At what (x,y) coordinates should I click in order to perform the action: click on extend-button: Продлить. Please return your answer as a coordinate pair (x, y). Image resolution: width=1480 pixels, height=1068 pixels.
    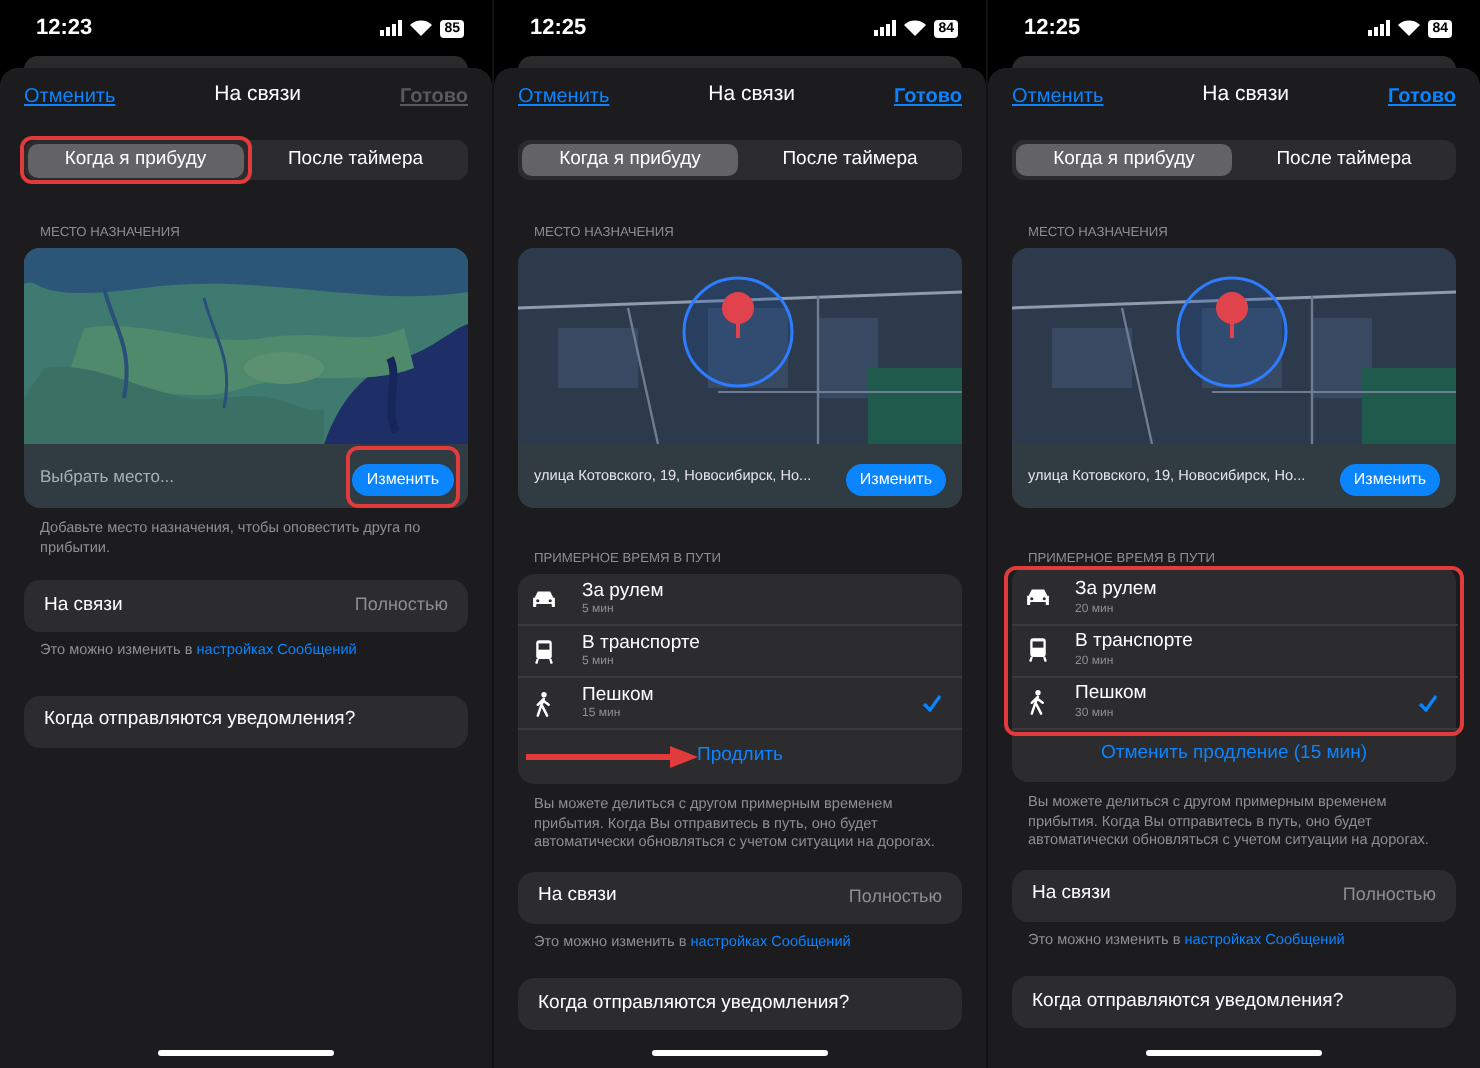
    Looking at the image, I should click on (740, 757).